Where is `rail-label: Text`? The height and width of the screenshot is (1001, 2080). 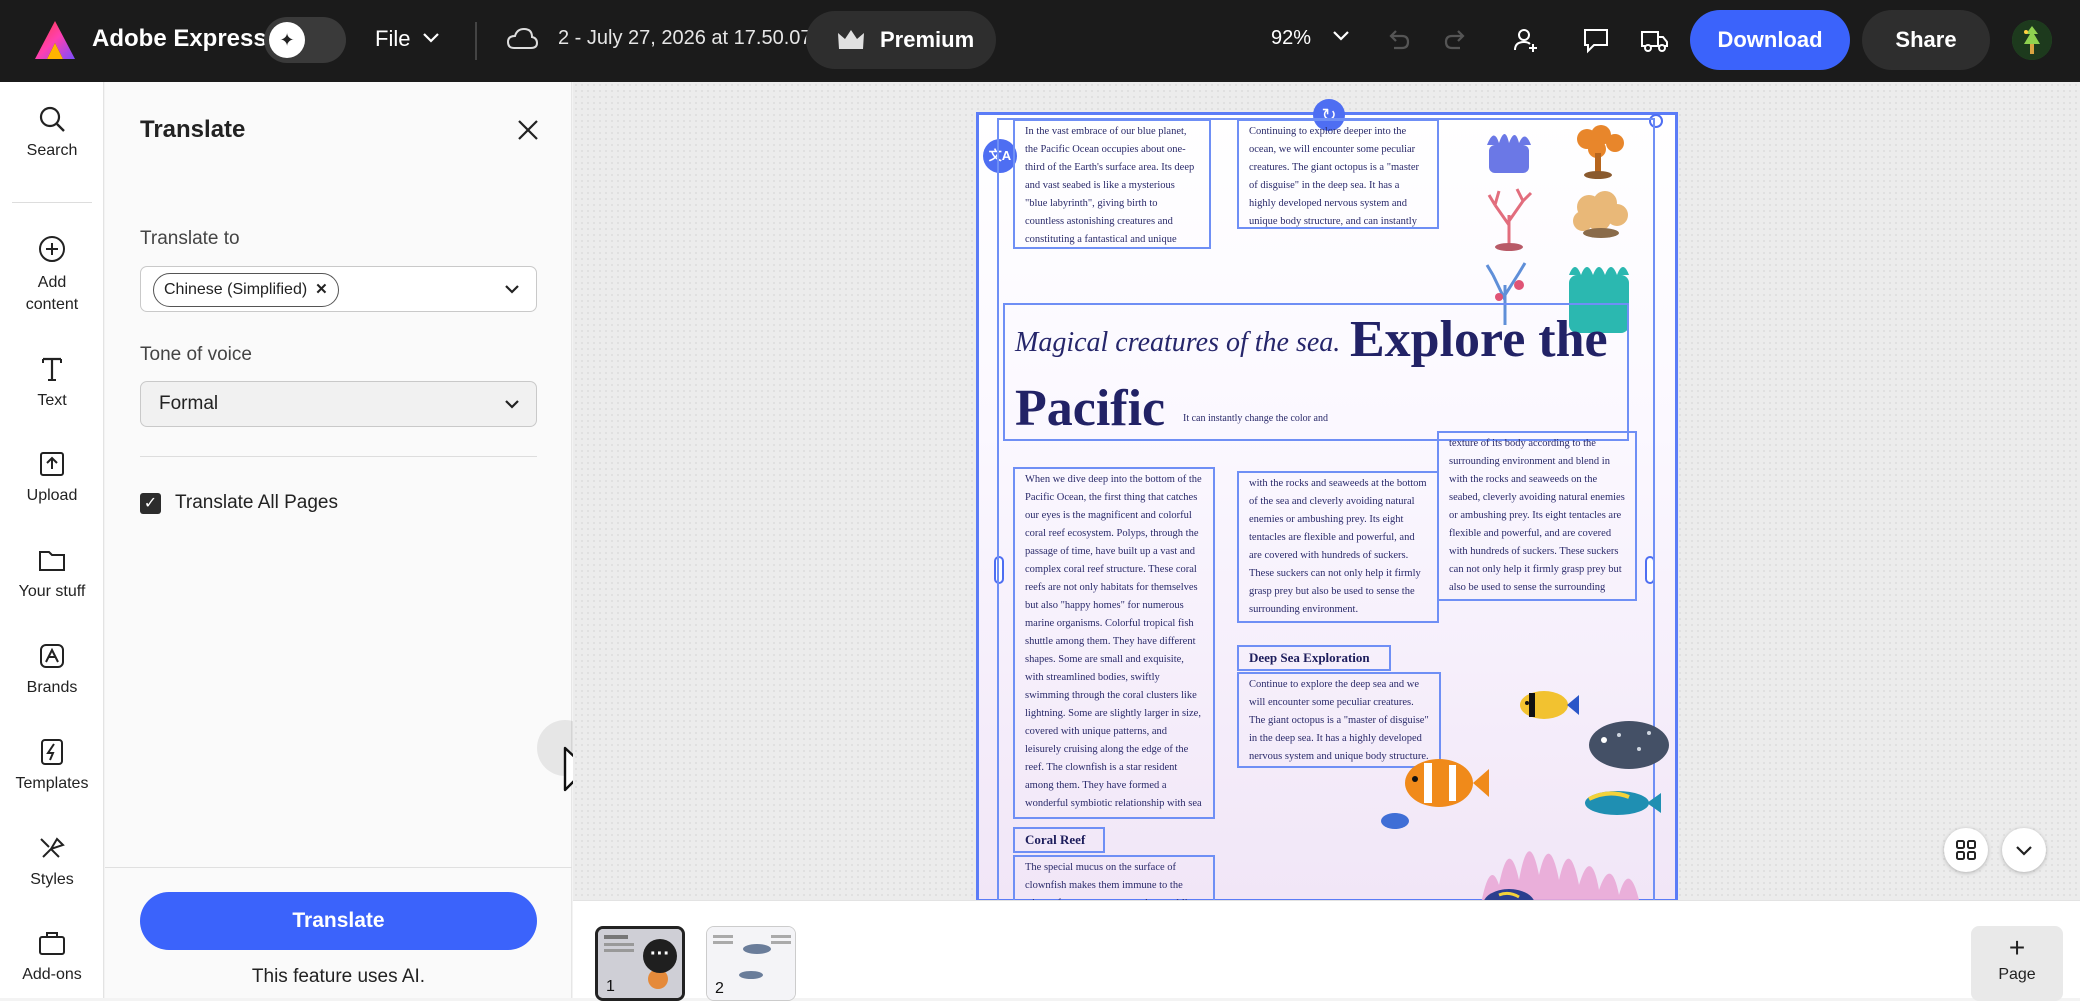 rail-label: Text is located at coordinates (52, 400).